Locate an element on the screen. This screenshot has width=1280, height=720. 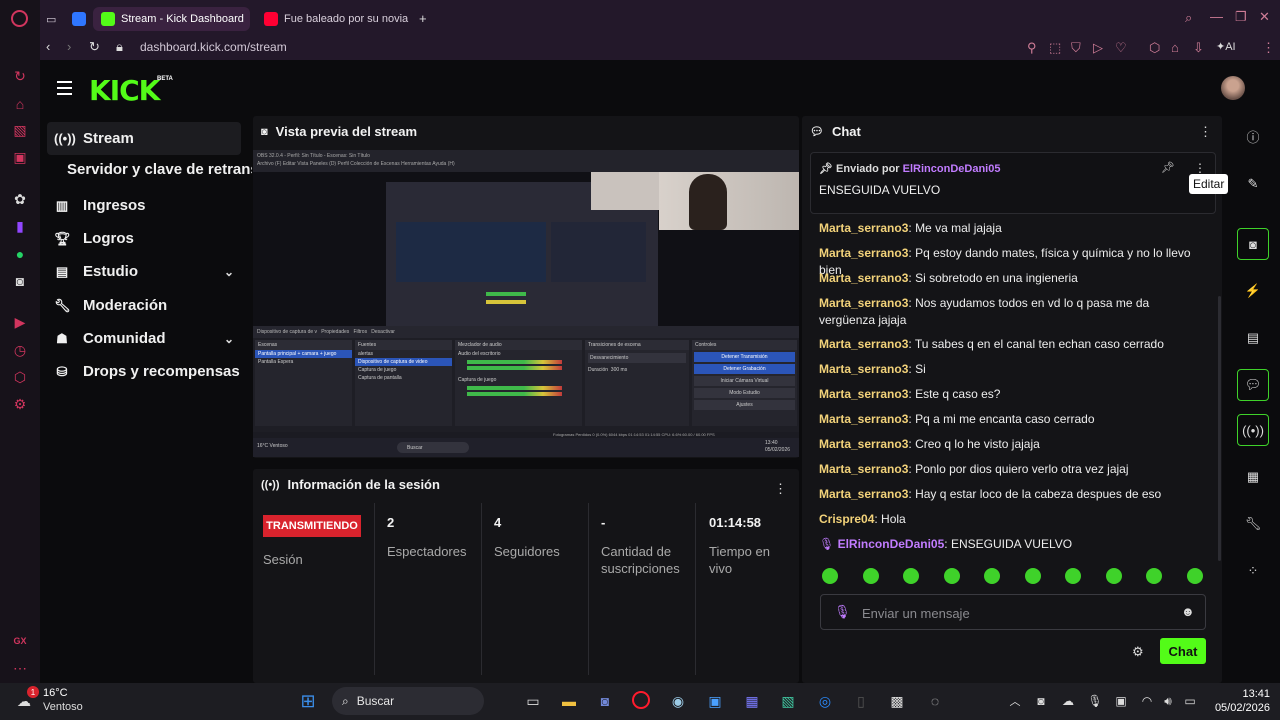
heart-icon: ♡ is located at coordinates (1121, 48).